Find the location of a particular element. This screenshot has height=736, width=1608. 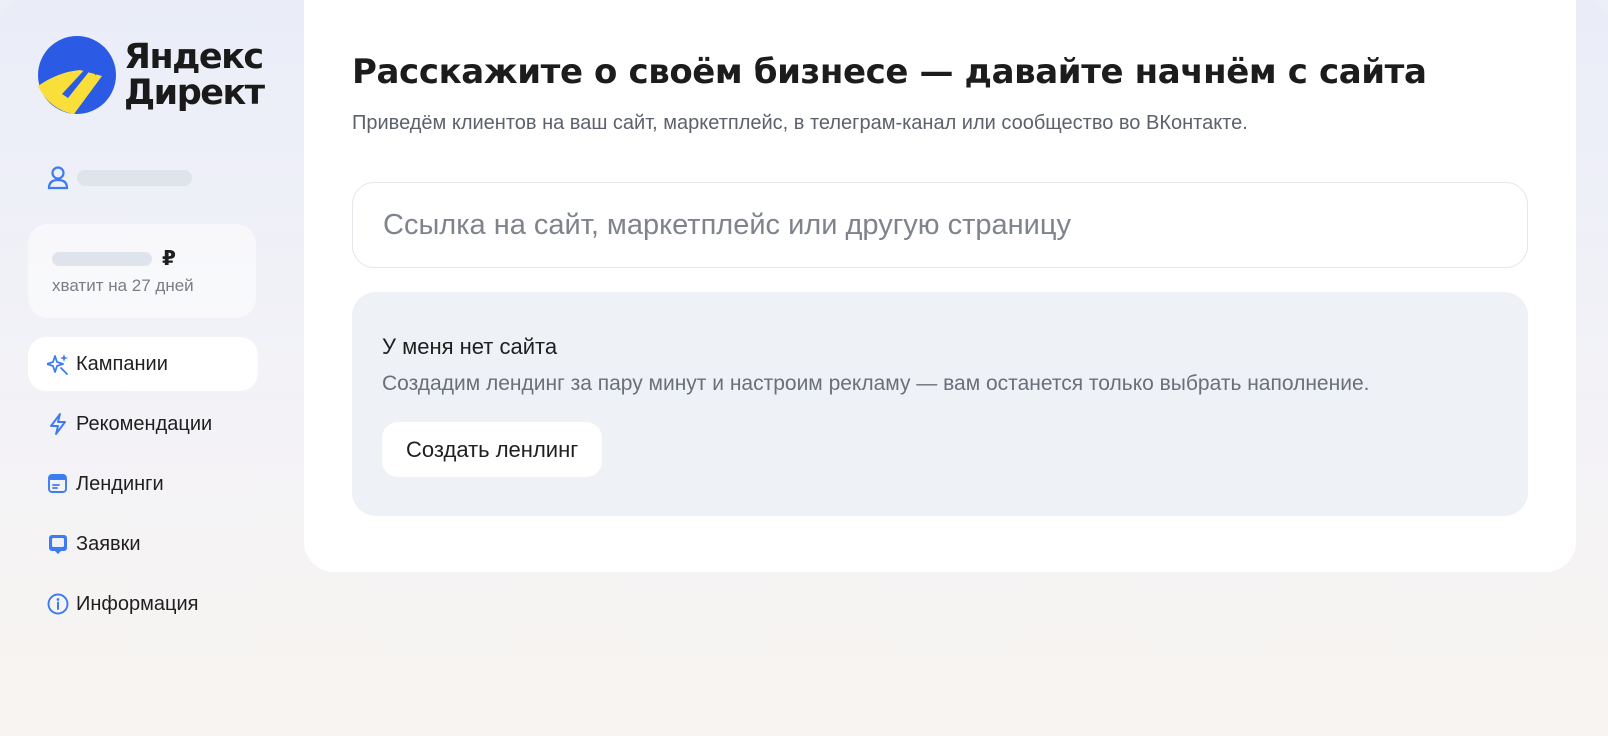

info-icon is located at coordinates (58, 604).